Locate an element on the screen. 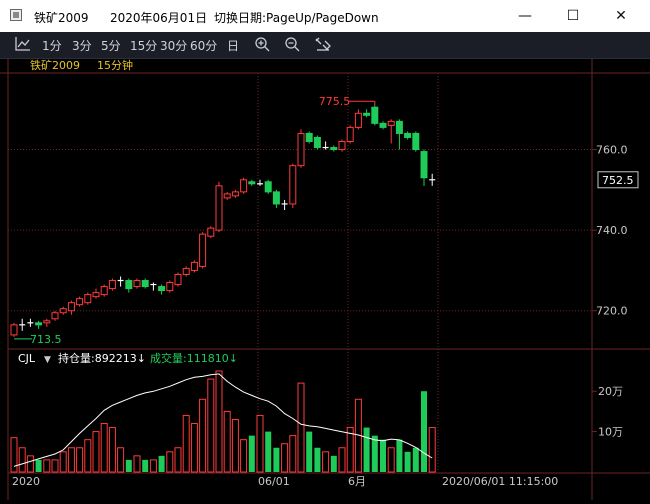 This screenshot has height=504, width=650. chart-period-label: 15分钟 is located at coordinates (115, 65).